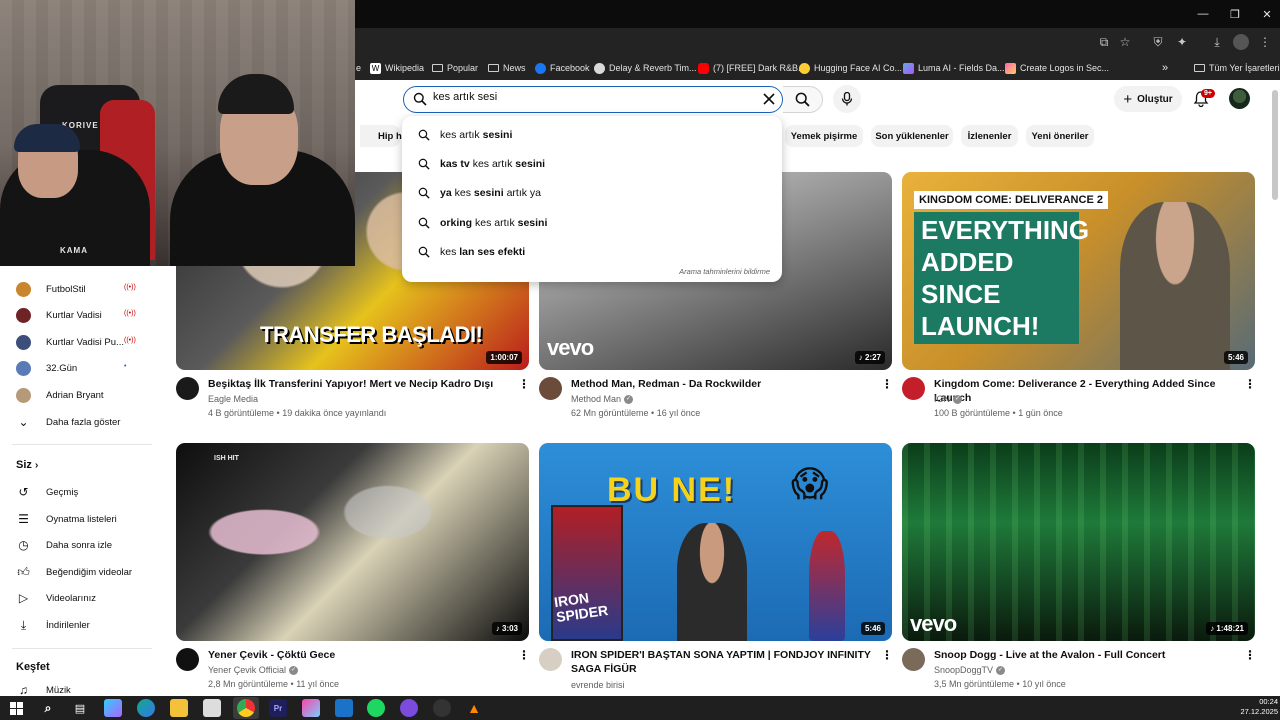 Image resolution: width=1280 pixels, height=720 pixels. What do you see at coordinates (66, 519) in the screenshot?
I see `sidebar-item-playlists: ☰ Oynatma listeleri` at bounding box center [66, 519].